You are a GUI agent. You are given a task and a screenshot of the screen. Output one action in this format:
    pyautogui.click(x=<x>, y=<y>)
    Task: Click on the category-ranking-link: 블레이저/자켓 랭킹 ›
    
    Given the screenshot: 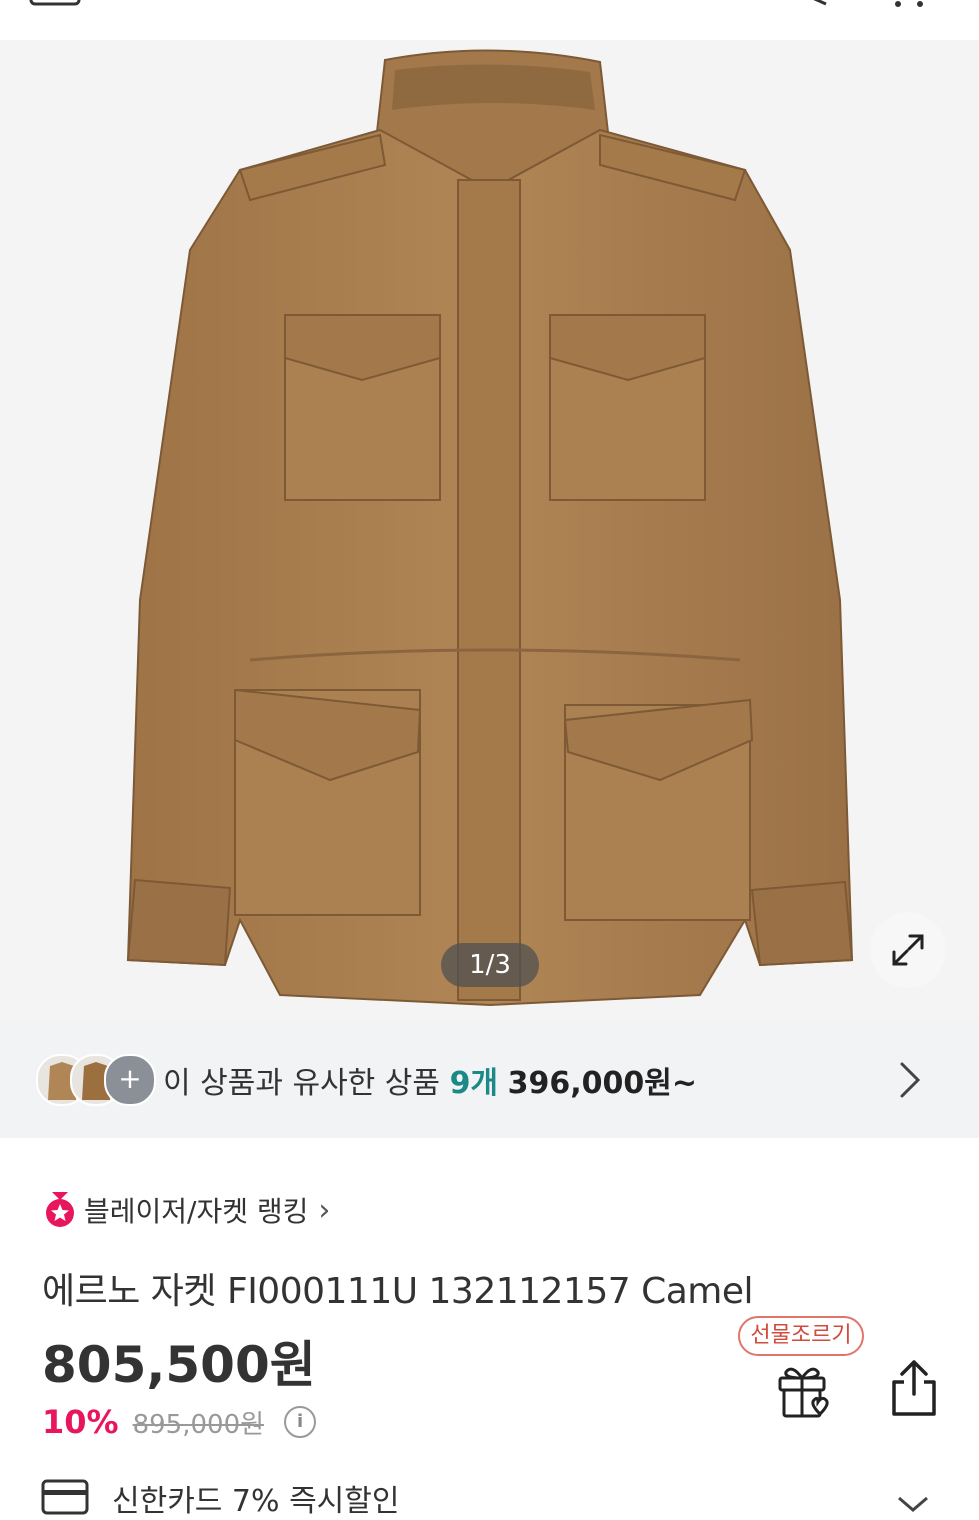 What is the action you would take?
    pyautogui.click(x=187, y=1210)
    